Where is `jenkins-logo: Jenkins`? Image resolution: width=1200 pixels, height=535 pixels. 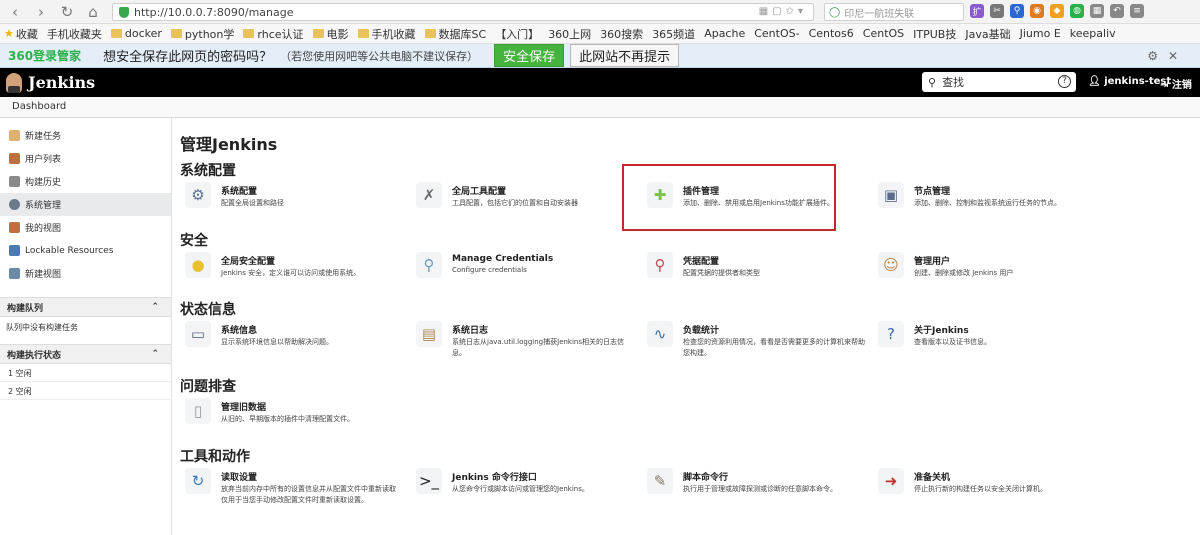 jenkins-logo: Jenkins is located at coordinates (50, 82).